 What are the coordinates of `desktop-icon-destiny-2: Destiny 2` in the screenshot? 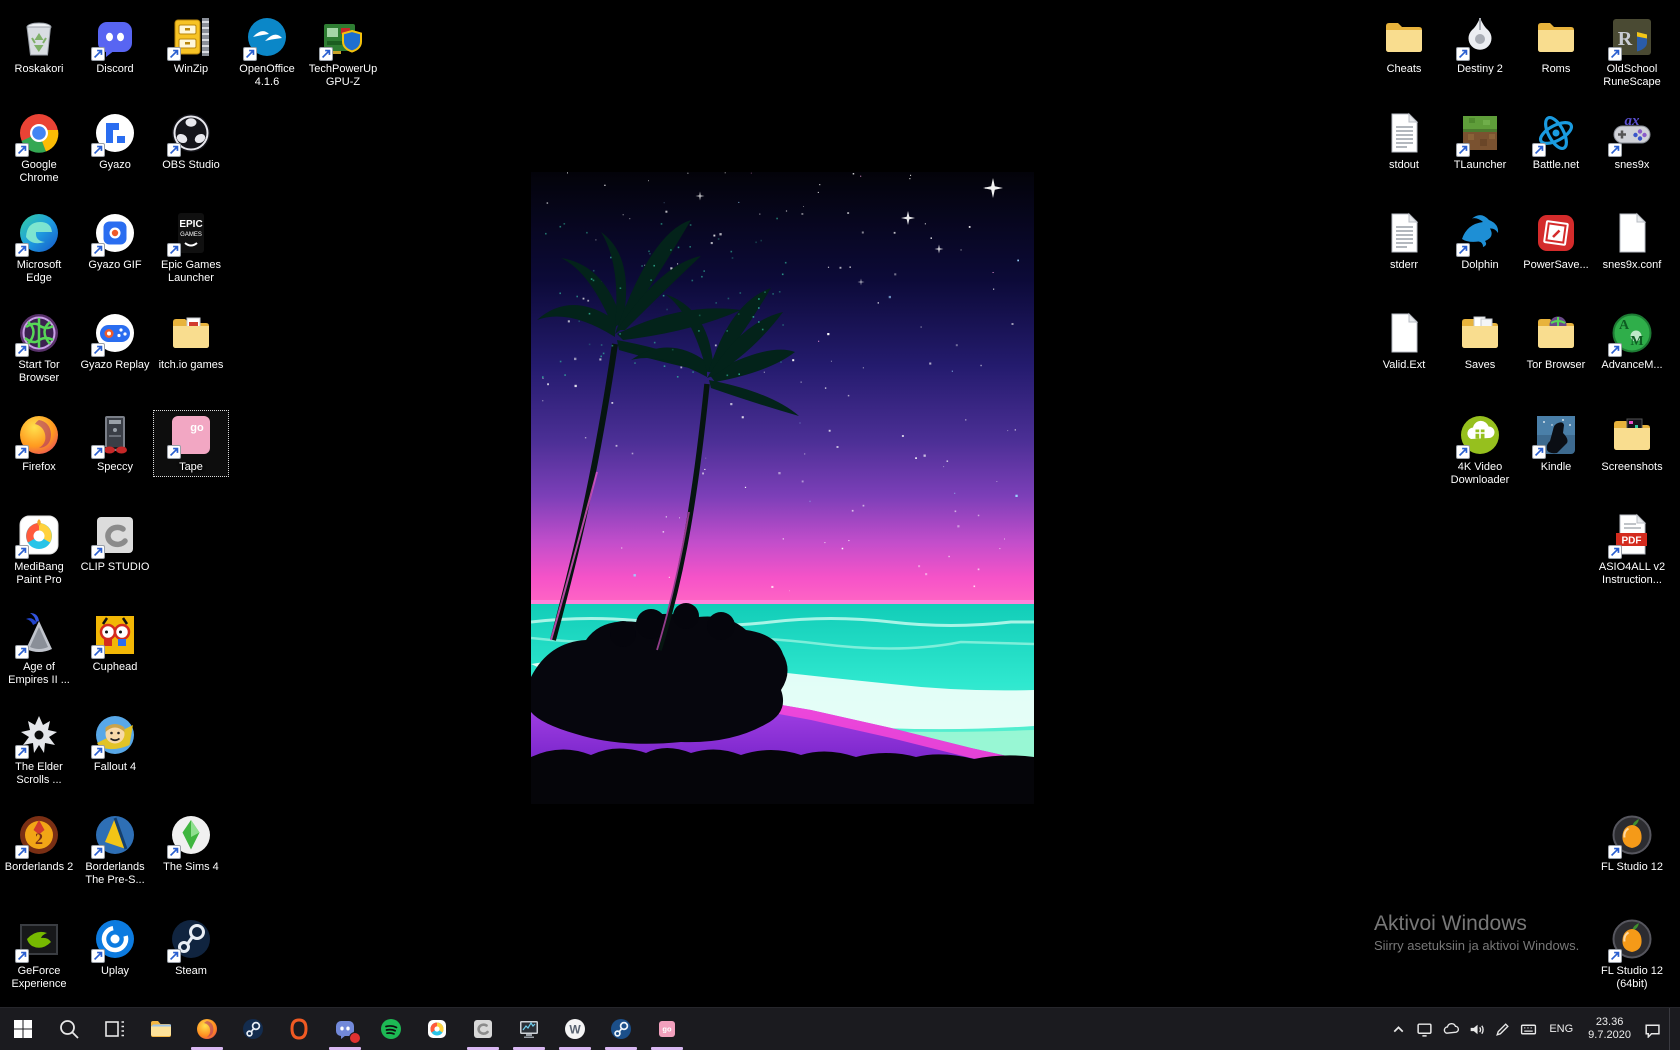 It's located at (1480, 45).